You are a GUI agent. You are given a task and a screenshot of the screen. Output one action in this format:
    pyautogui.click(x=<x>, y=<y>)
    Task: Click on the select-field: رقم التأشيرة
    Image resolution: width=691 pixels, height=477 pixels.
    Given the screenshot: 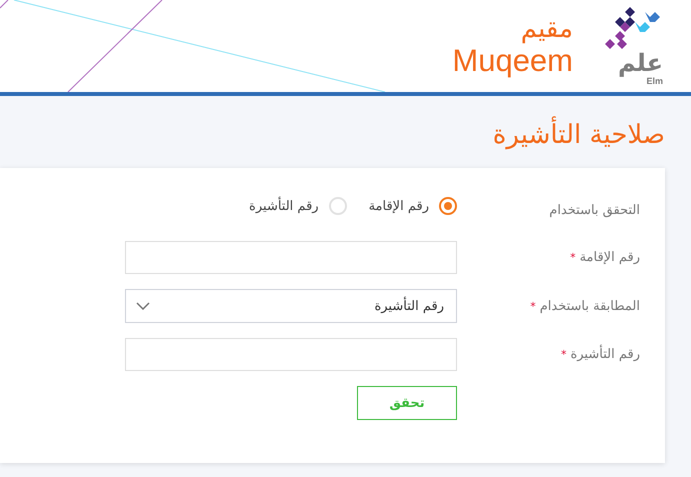 What is the action you would take?
    pyautogui.click(x=291, y=306)
    